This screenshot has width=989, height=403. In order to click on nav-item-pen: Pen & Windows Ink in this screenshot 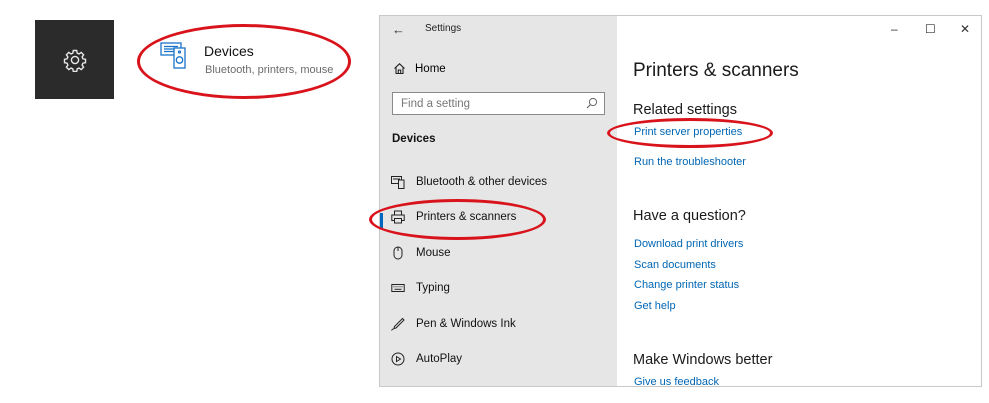, I will do `click(453, 324)`.